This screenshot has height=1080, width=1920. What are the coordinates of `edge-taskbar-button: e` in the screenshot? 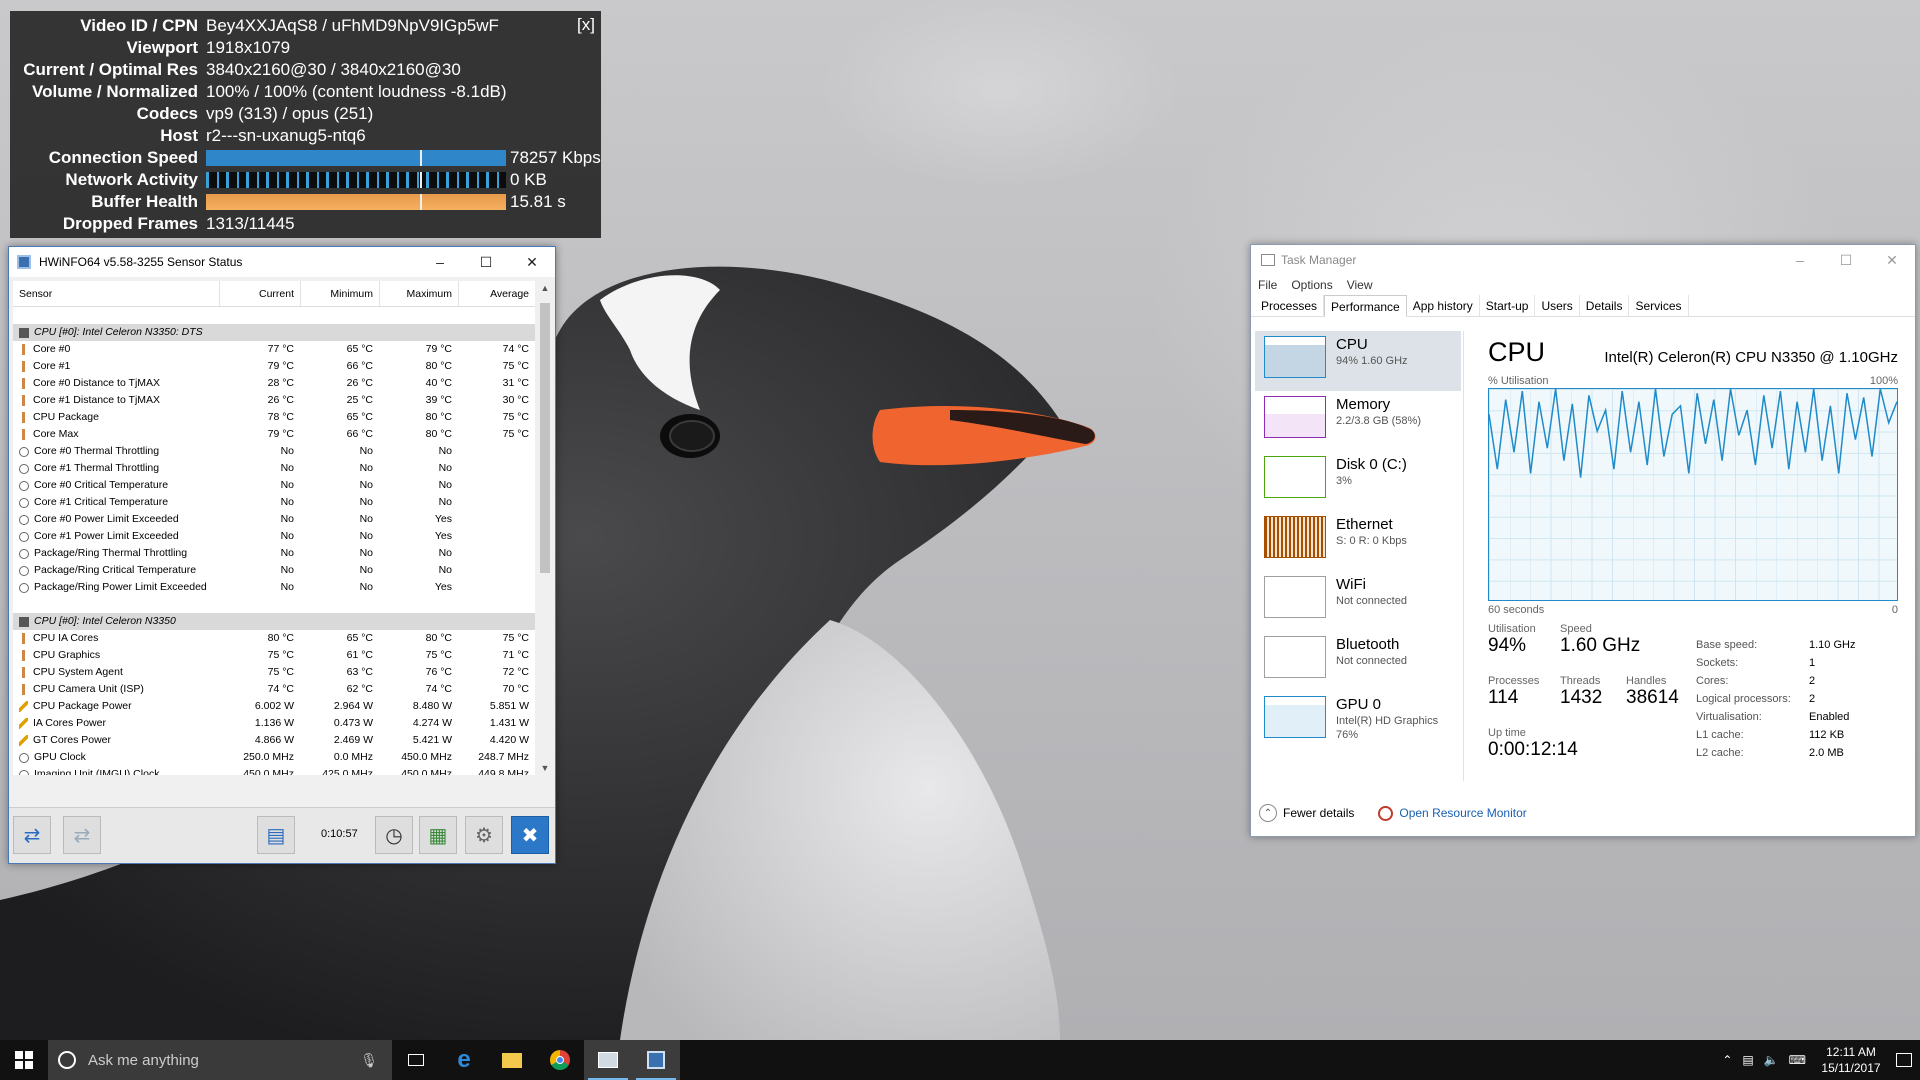 It's located at (464, 1060).